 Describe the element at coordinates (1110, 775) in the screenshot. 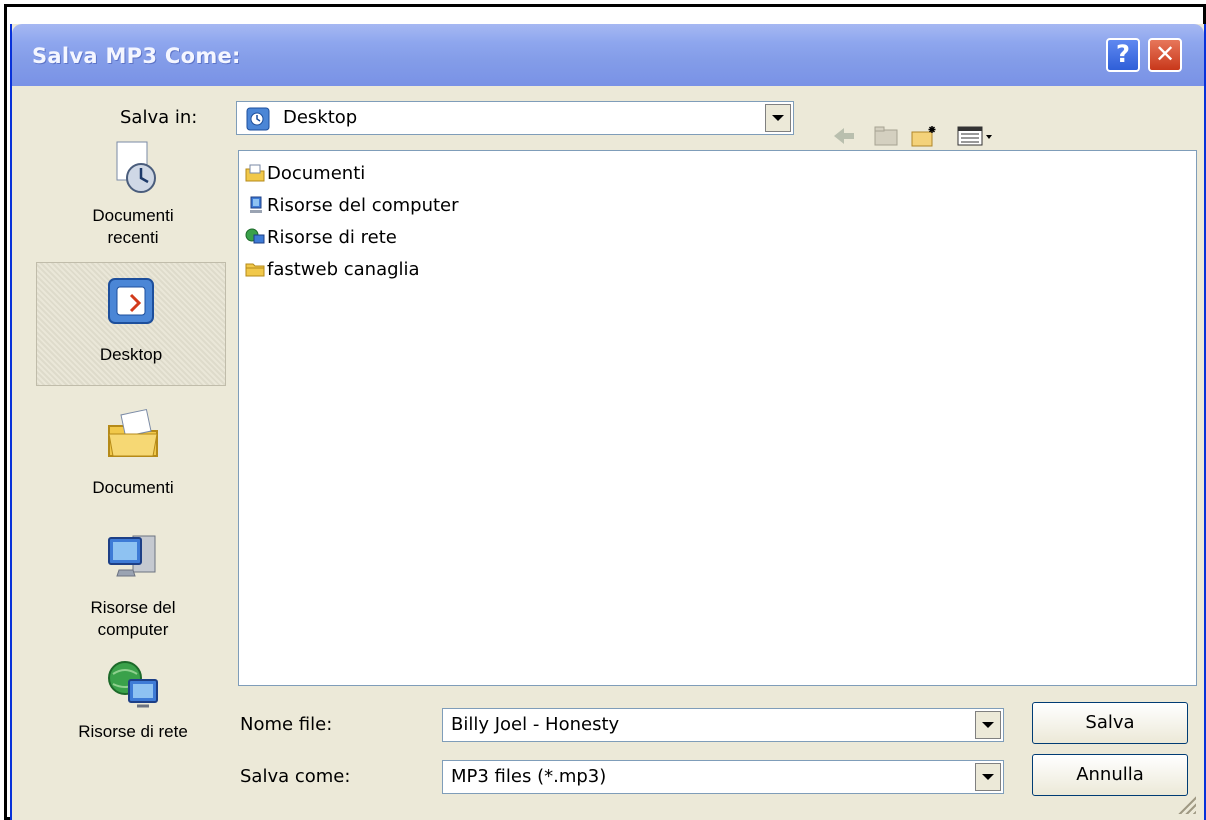

I see `cancel-button: Annulla` at that location.